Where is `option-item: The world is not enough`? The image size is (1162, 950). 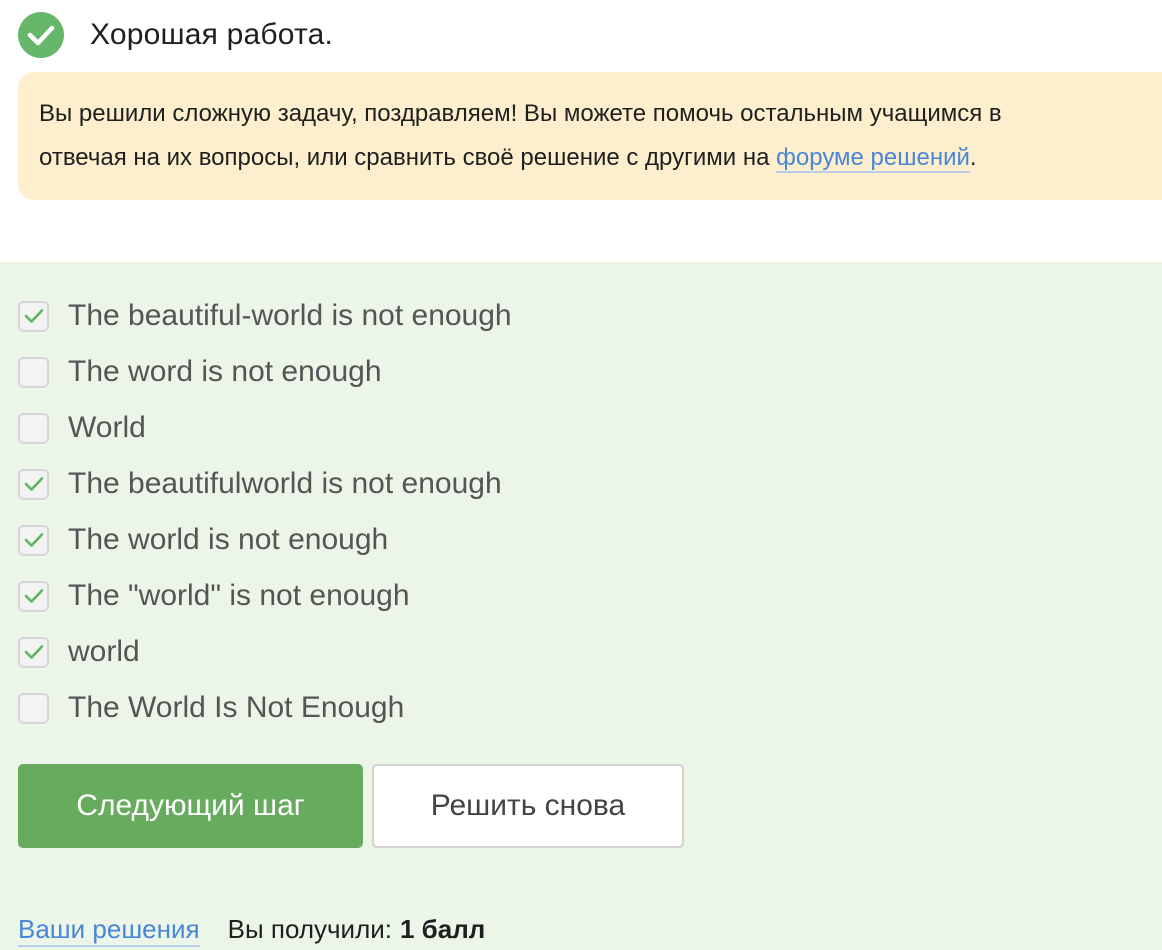
option-item: The world is not enough is located at coordinates (203, 540).